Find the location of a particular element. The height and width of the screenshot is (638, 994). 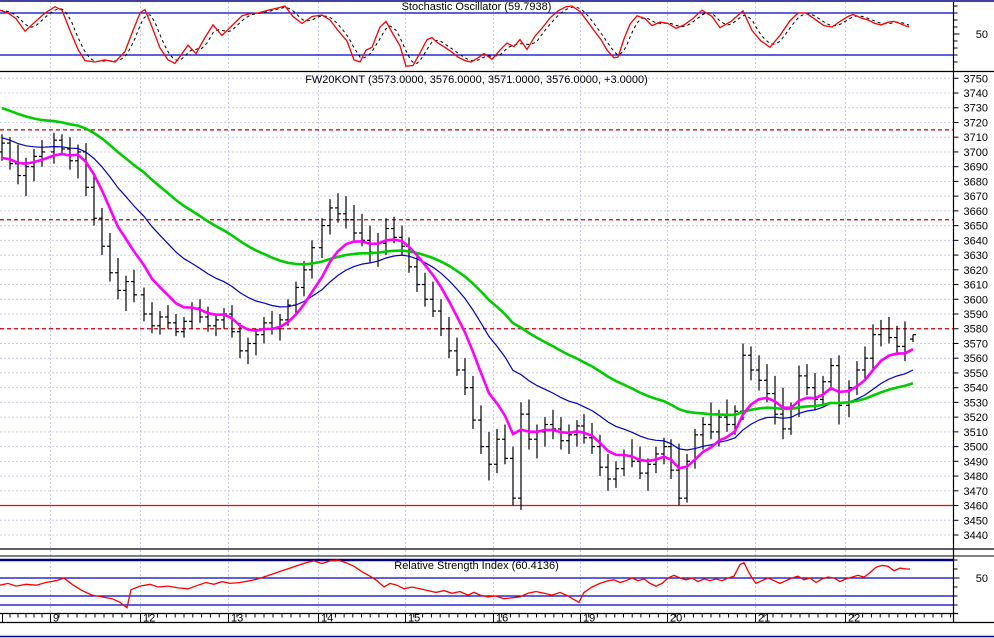

price-axis-label: 3510 is located at coordinates (976, 433).